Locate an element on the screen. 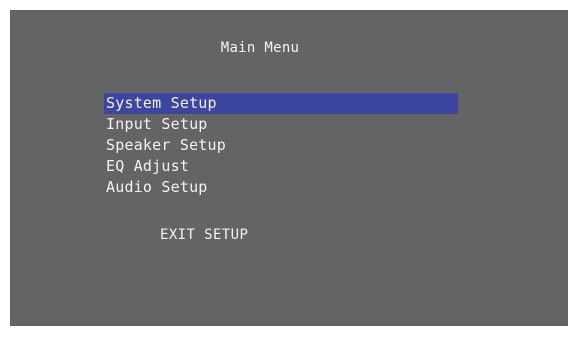  menu-item-audio-setup: Audio Setup is located at coordinates (281, 187).